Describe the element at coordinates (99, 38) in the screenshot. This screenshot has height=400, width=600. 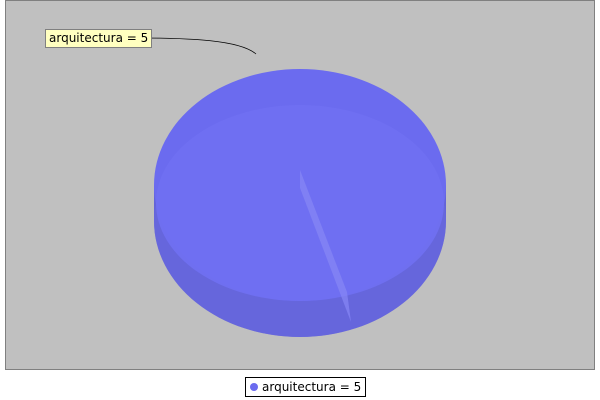
I see `slice-label-arquitectura: arquitectura = 5` at that location.